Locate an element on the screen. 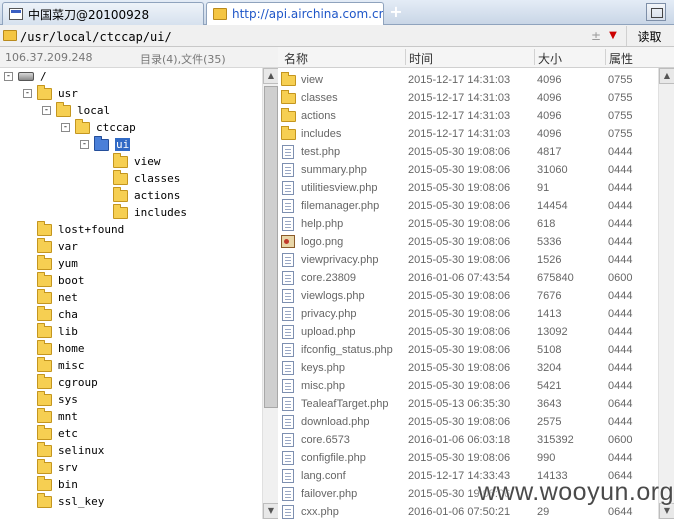  file-perm: 0644 is located at coordinates (620, 404).